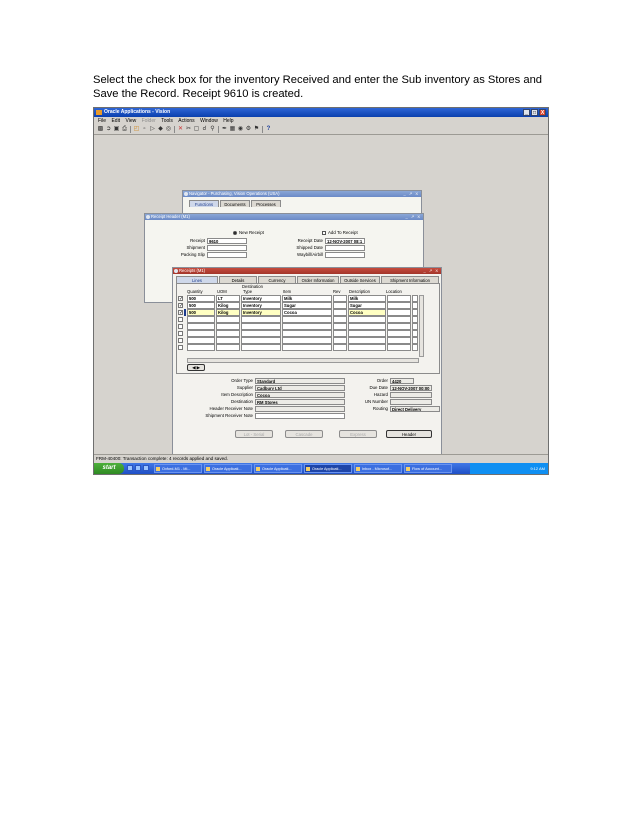 The width and height of the screenshot is (638, 826). What do you see at coordinates (340, 305) in the screenshot?
I see `row2-rev` at bounding box center [340, 305].